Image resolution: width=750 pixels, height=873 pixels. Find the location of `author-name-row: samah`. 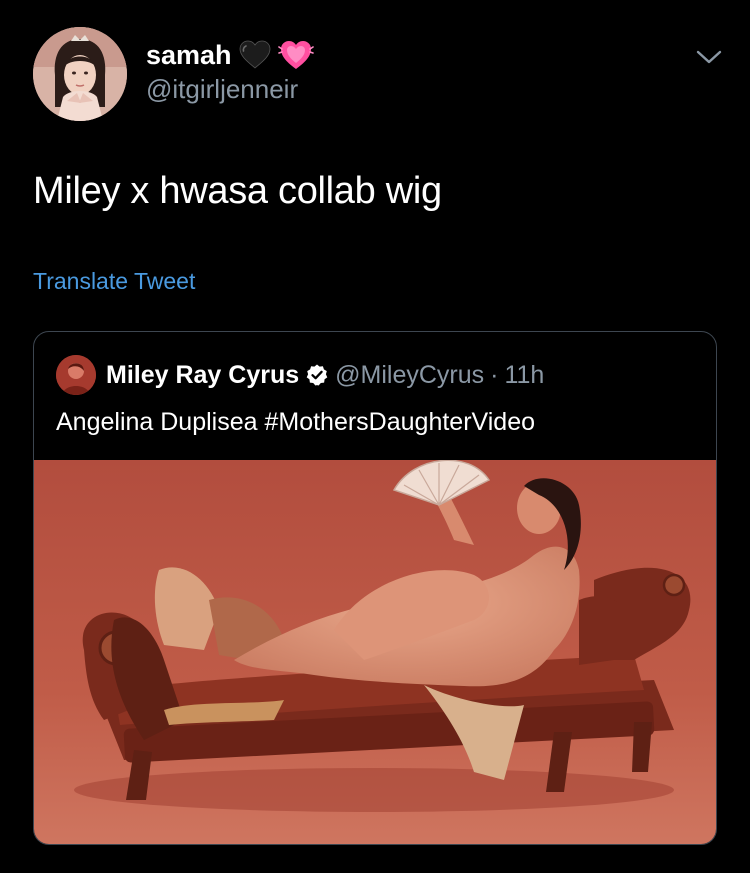

author-name-row: samah is located at coordinates (230, 55).